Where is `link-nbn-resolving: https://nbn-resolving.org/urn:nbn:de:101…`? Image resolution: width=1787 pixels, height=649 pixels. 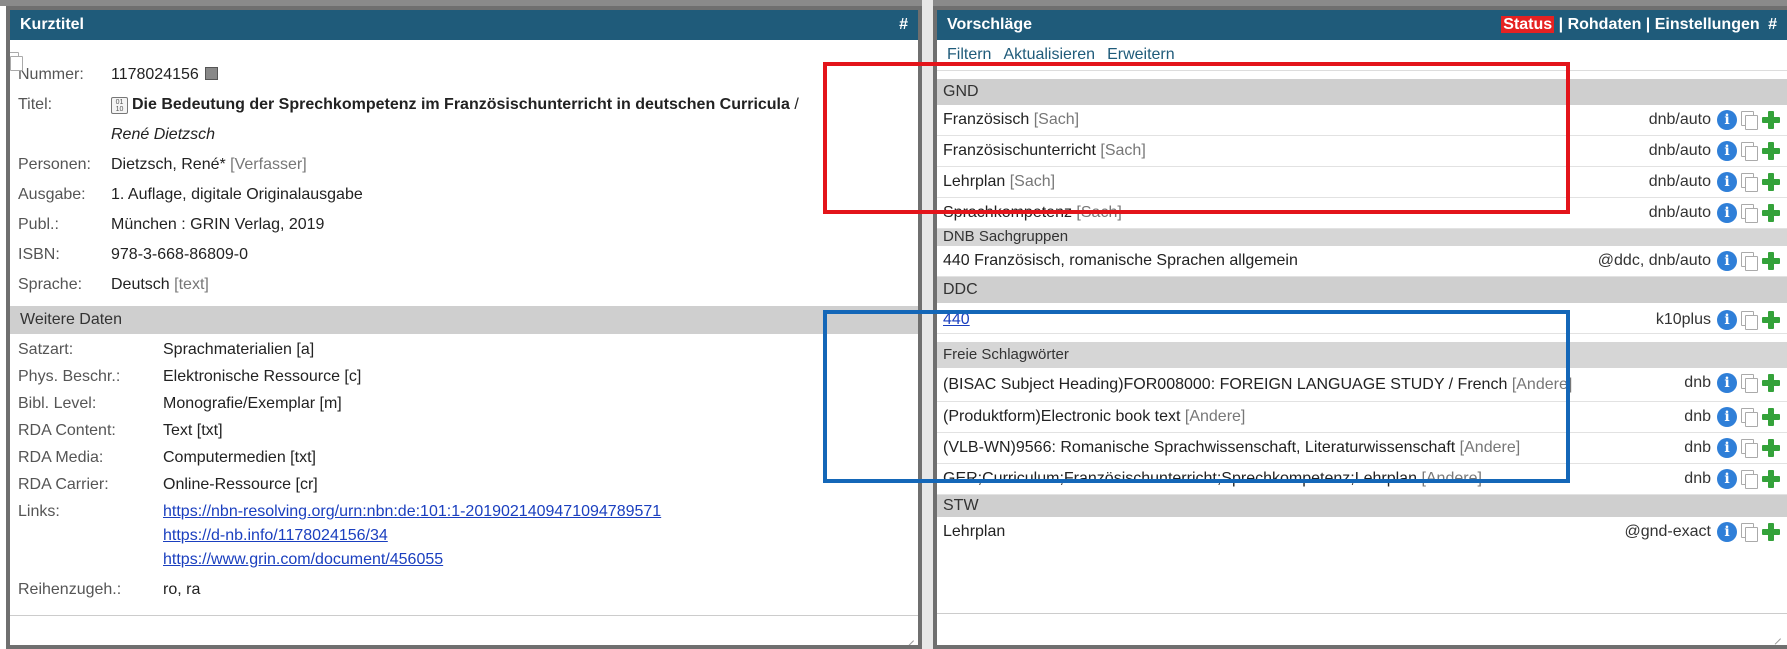
link-nbn-resolving: https://nbn-resolving.org/urn:nbn:de:101… is located at coordinates (412, 511).